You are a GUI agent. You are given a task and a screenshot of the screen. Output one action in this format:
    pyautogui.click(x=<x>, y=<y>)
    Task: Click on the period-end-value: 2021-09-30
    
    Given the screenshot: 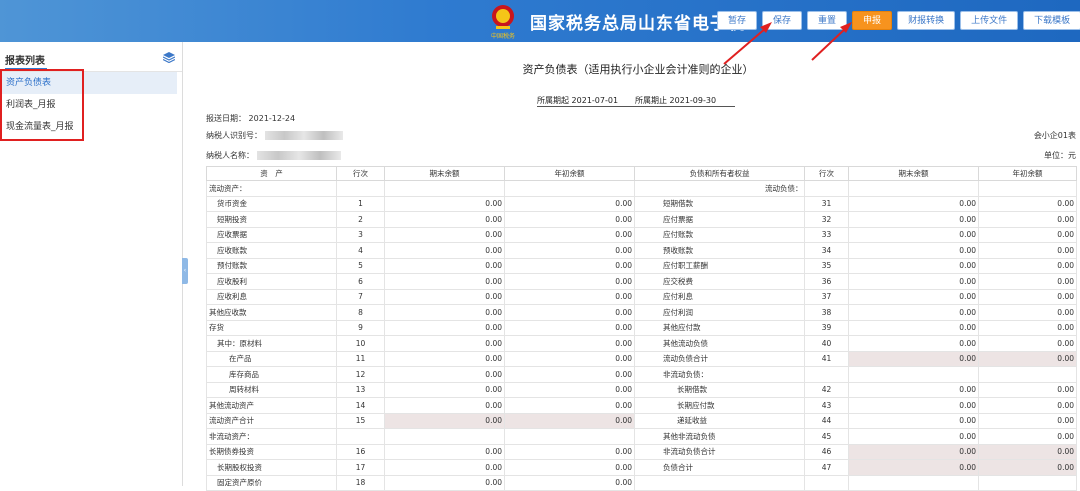 What is the action you would take?
    pyautogui.click(x=693, y=100)
    